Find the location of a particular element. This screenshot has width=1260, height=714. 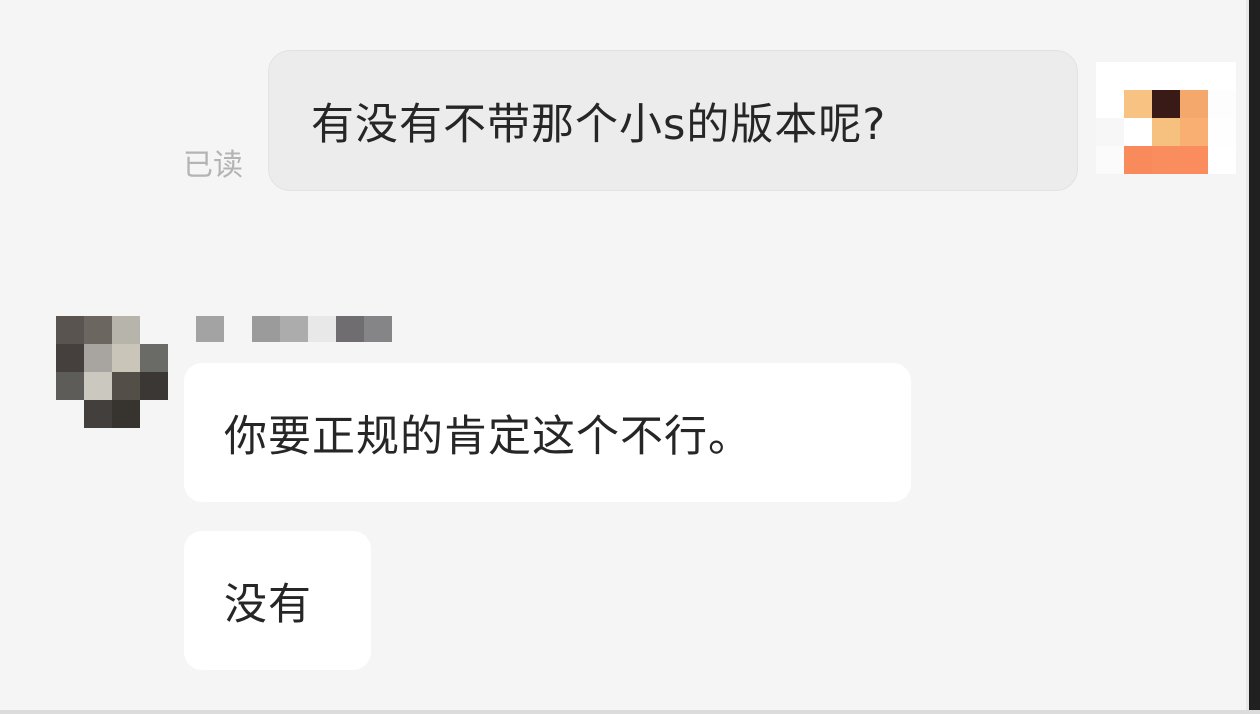

screen-right-edge is located at coordinates (1253, 357).